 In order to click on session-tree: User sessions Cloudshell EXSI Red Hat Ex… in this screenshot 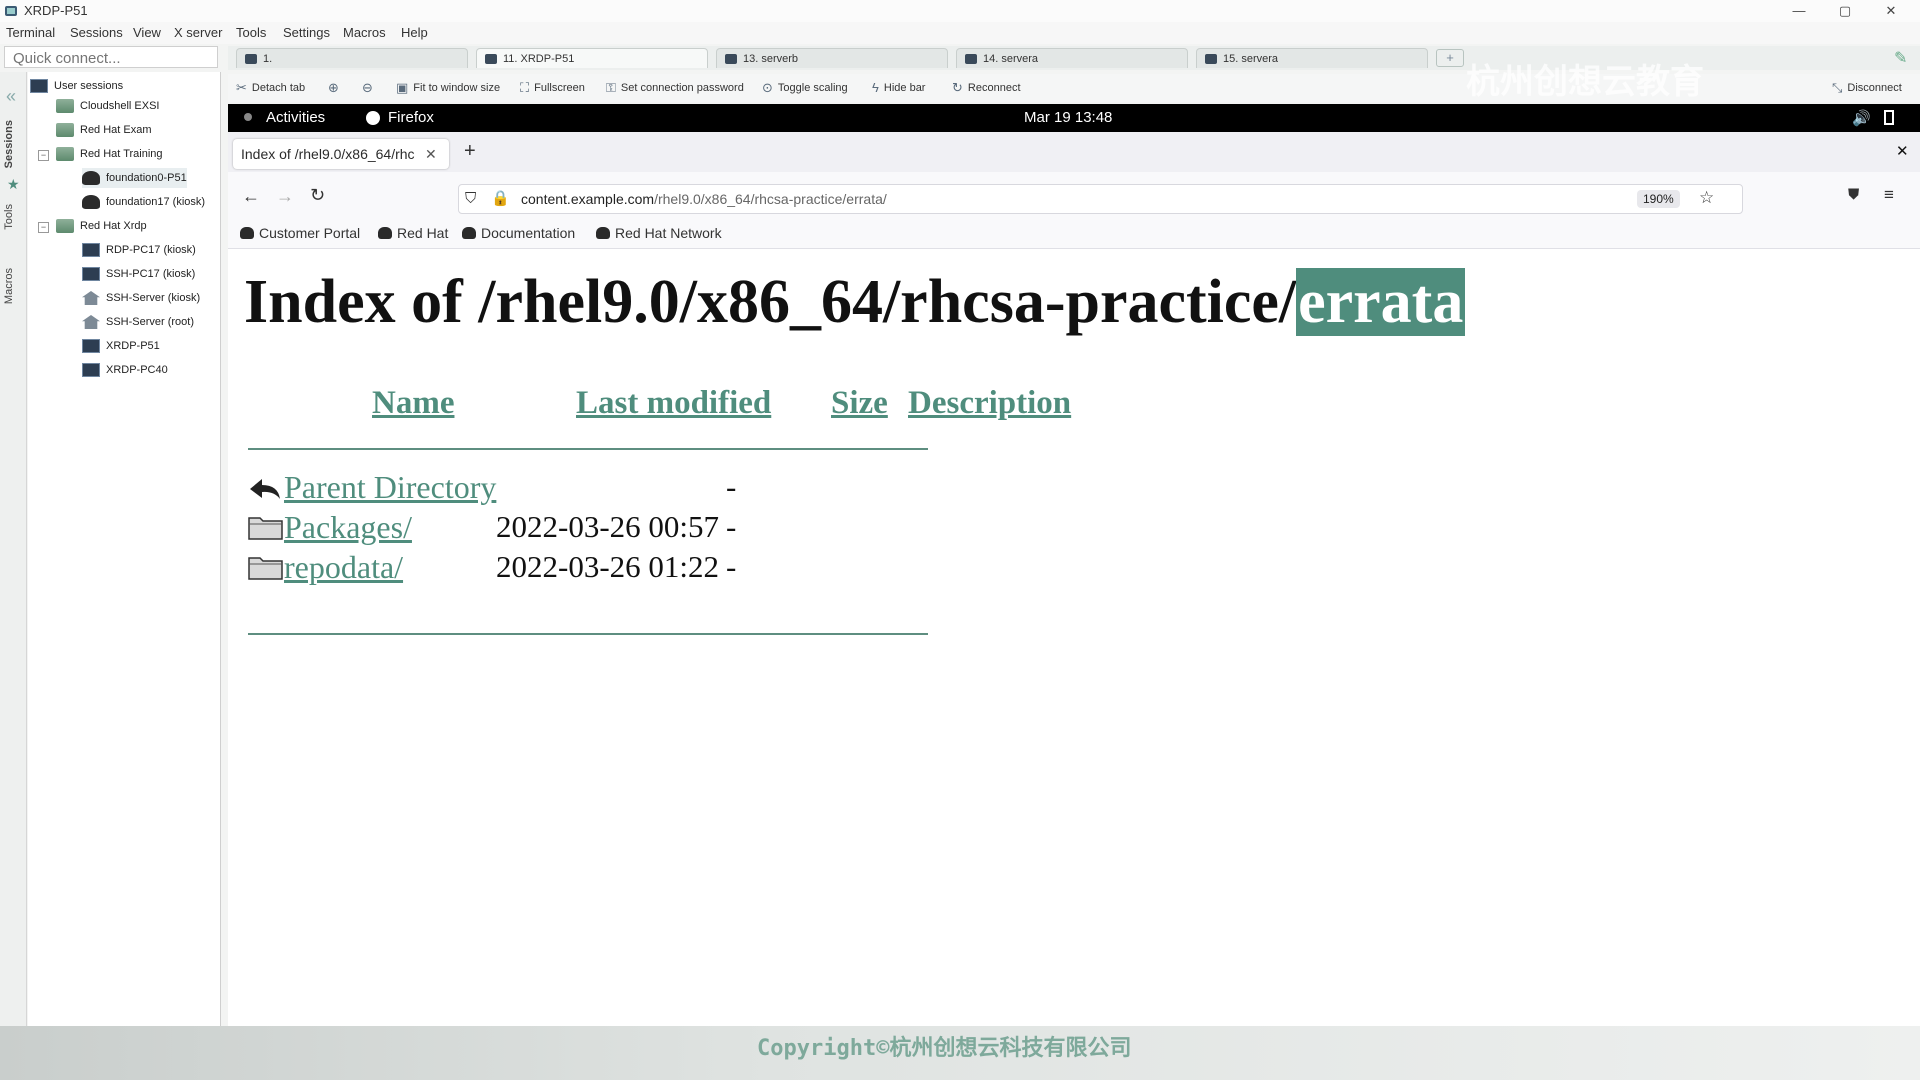, I will do `click(124, 552)`.